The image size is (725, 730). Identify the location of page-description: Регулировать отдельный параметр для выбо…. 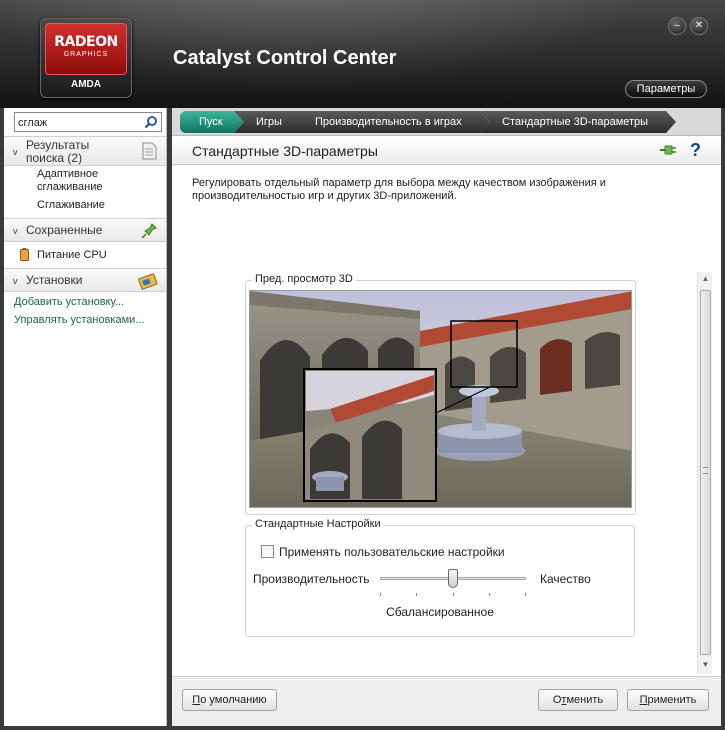
(399, 189).